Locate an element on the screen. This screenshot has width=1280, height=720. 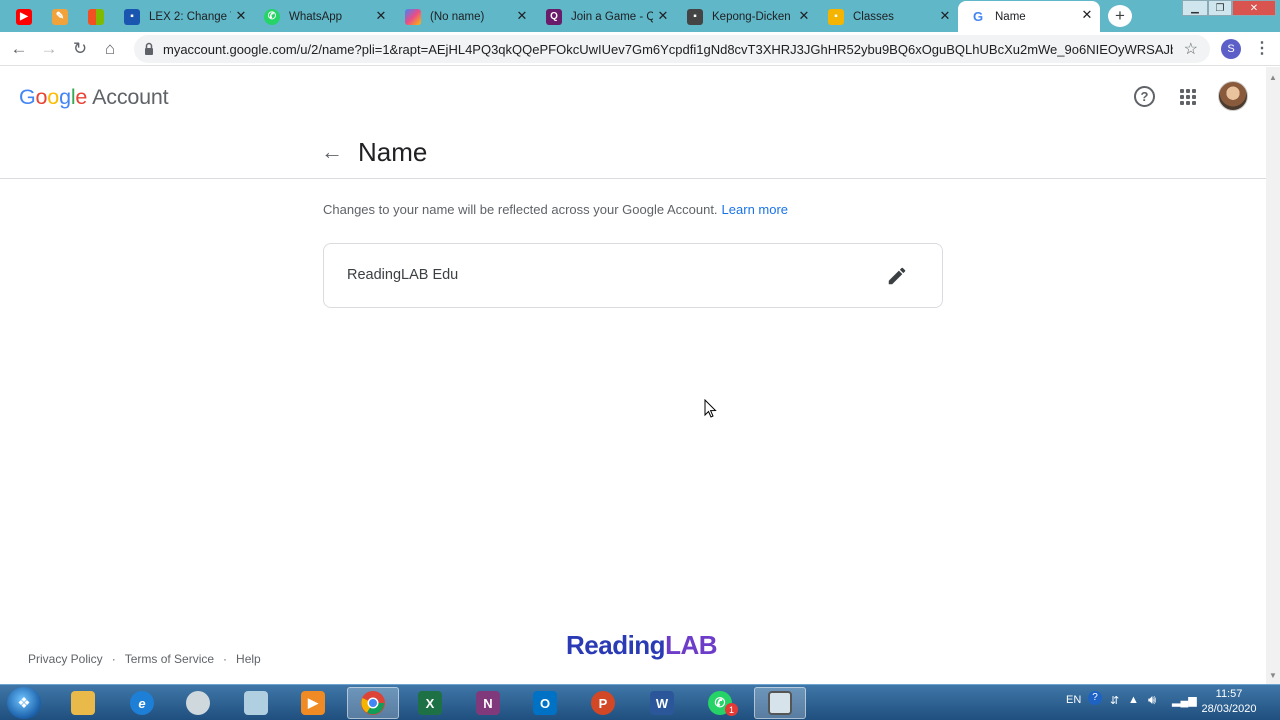
network-tray-icon: ⇵ is located at coordinates (1114, 700).